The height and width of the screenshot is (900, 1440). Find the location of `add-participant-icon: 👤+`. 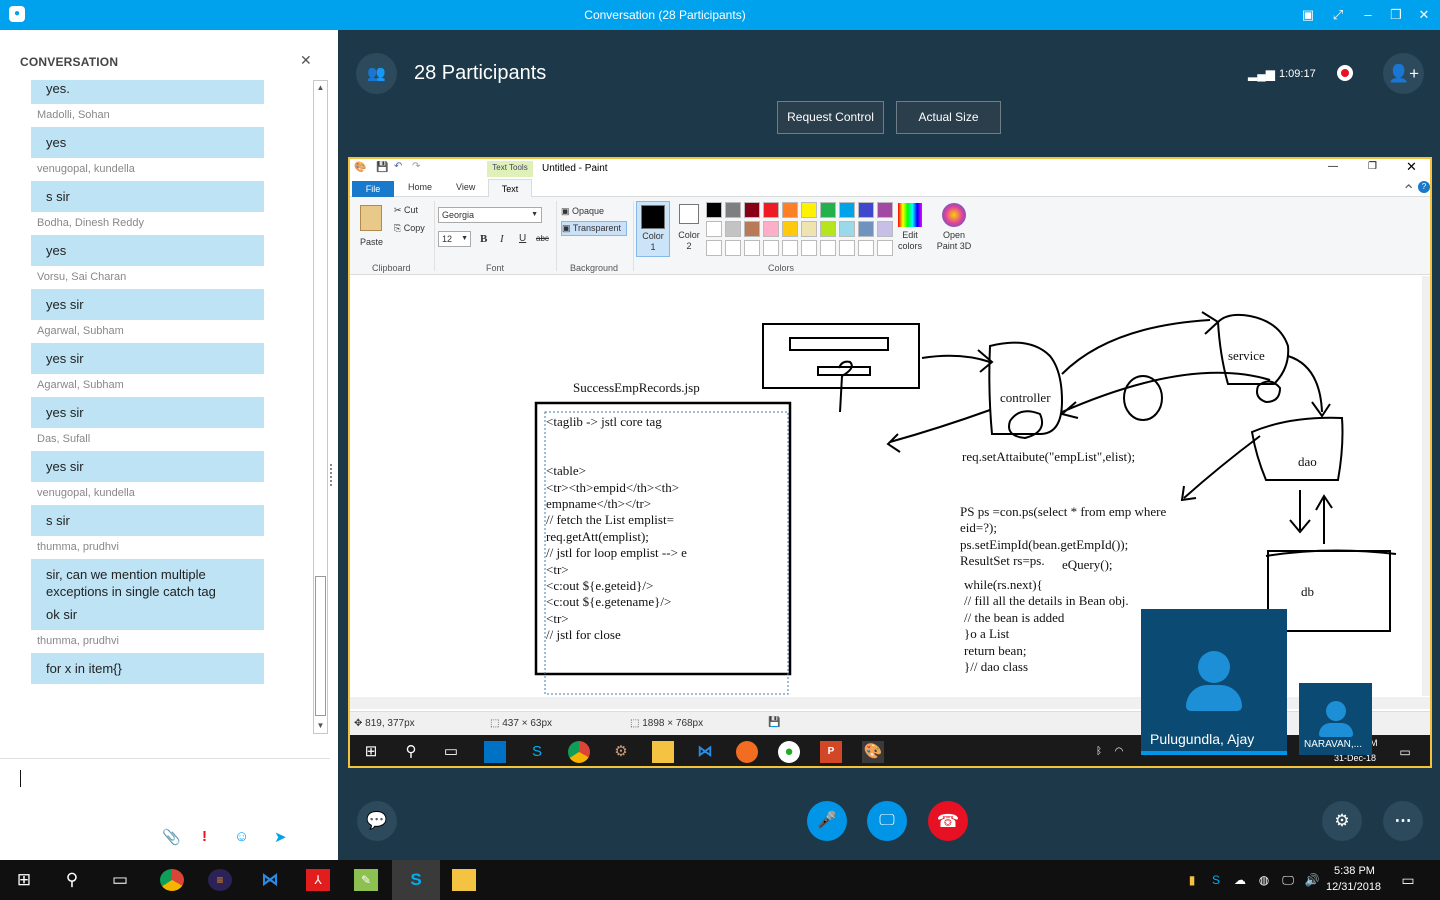

add-participant-icon: 👤+ is located at coordinates (1403, 73).